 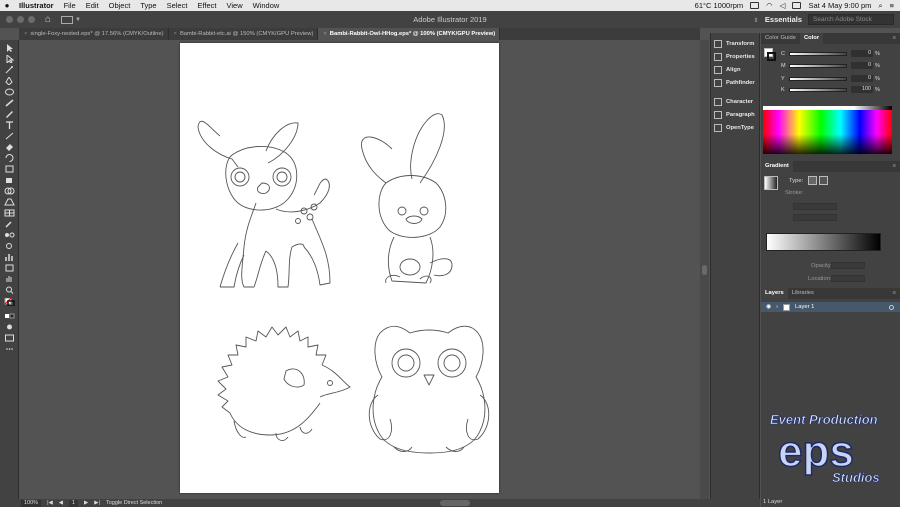 What do you see at coordinates (134, 503) in the screenshot?
I see `status-hint: Toggle Direct Selection` at bounding box center [134, 503].